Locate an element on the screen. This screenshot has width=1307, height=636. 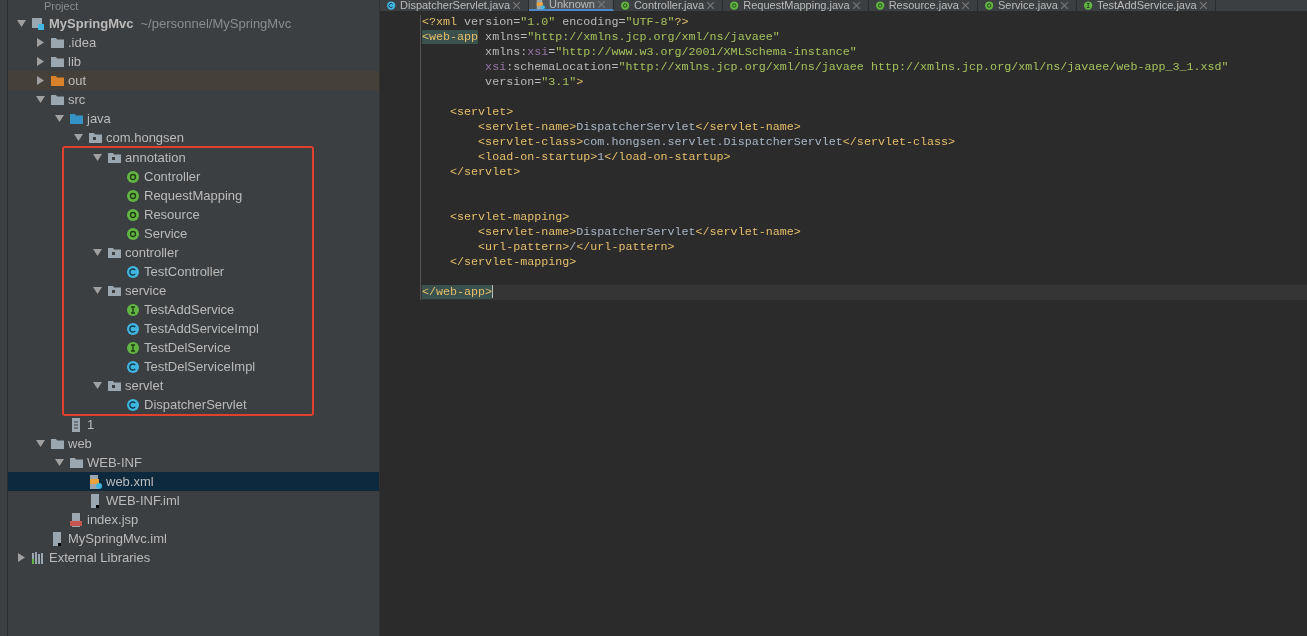
module-icon is located at coordinates (38, 23).